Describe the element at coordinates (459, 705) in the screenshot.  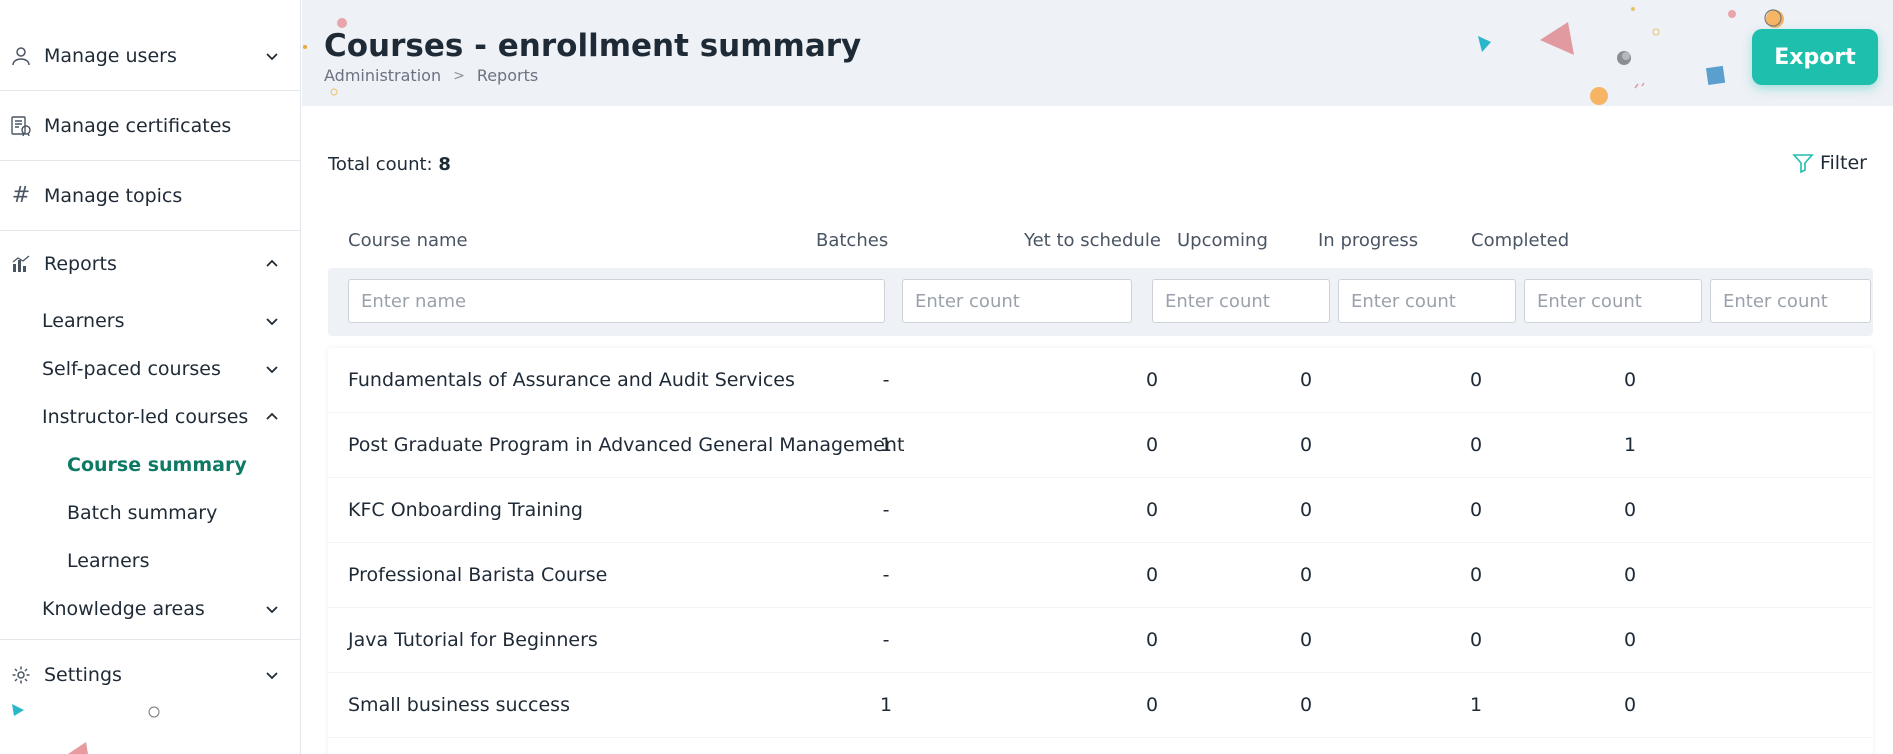
I see `cell-course-name: Small business success` at that location.